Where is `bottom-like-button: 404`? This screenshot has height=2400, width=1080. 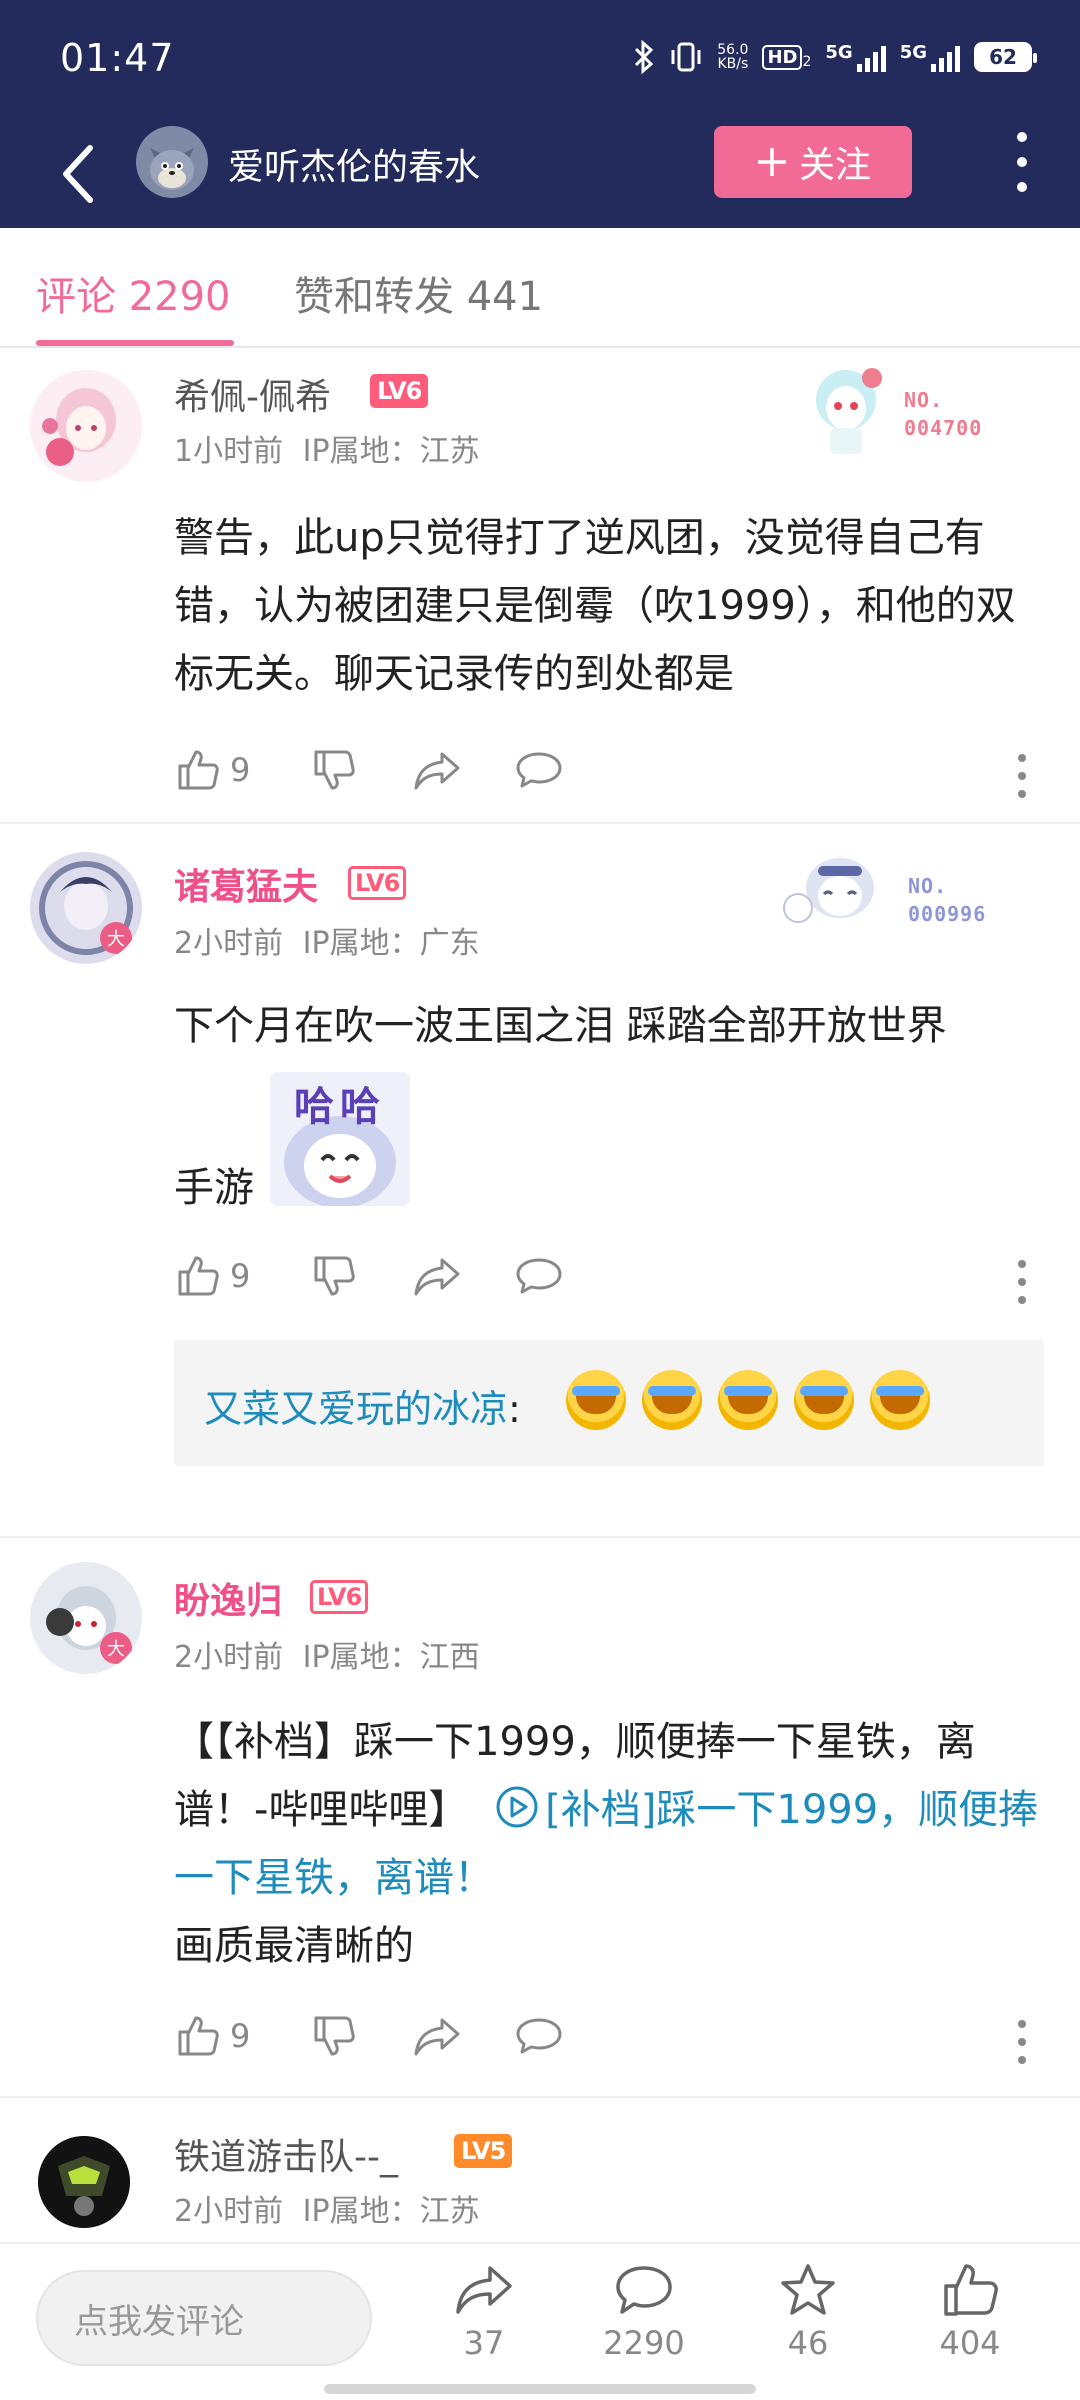
bottom-like-button: 404 is located at coordinates (970, 2312).